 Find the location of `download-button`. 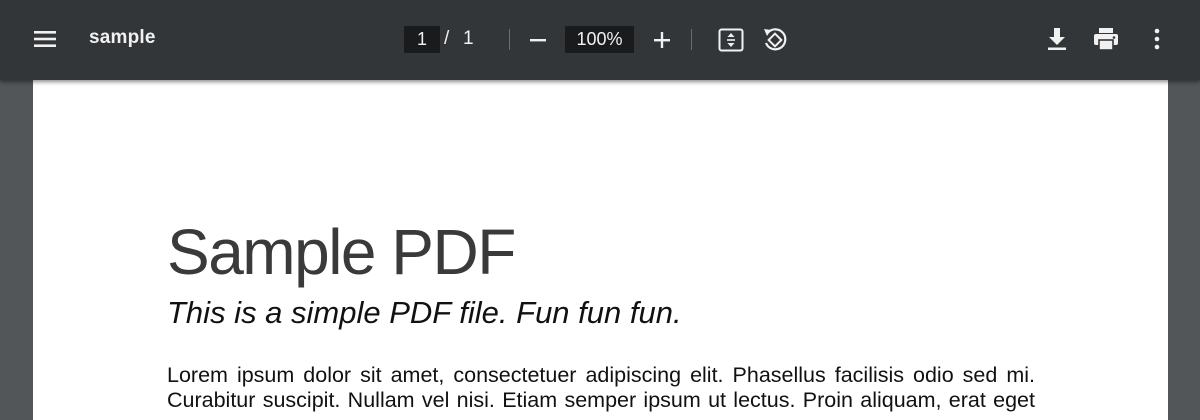

download-button is located at coordinates (1057, 39).